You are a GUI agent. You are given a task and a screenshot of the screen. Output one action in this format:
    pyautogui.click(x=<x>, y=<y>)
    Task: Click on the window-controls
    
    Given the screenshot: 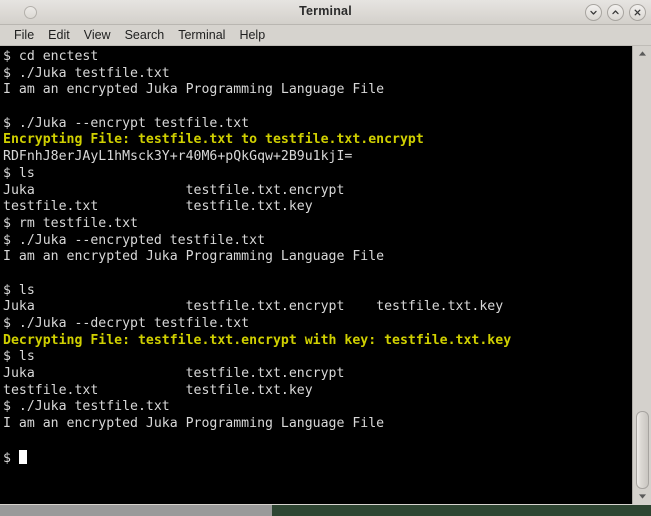 What is the action you would take?
    pyautogui.click(x=615, y=12)
    